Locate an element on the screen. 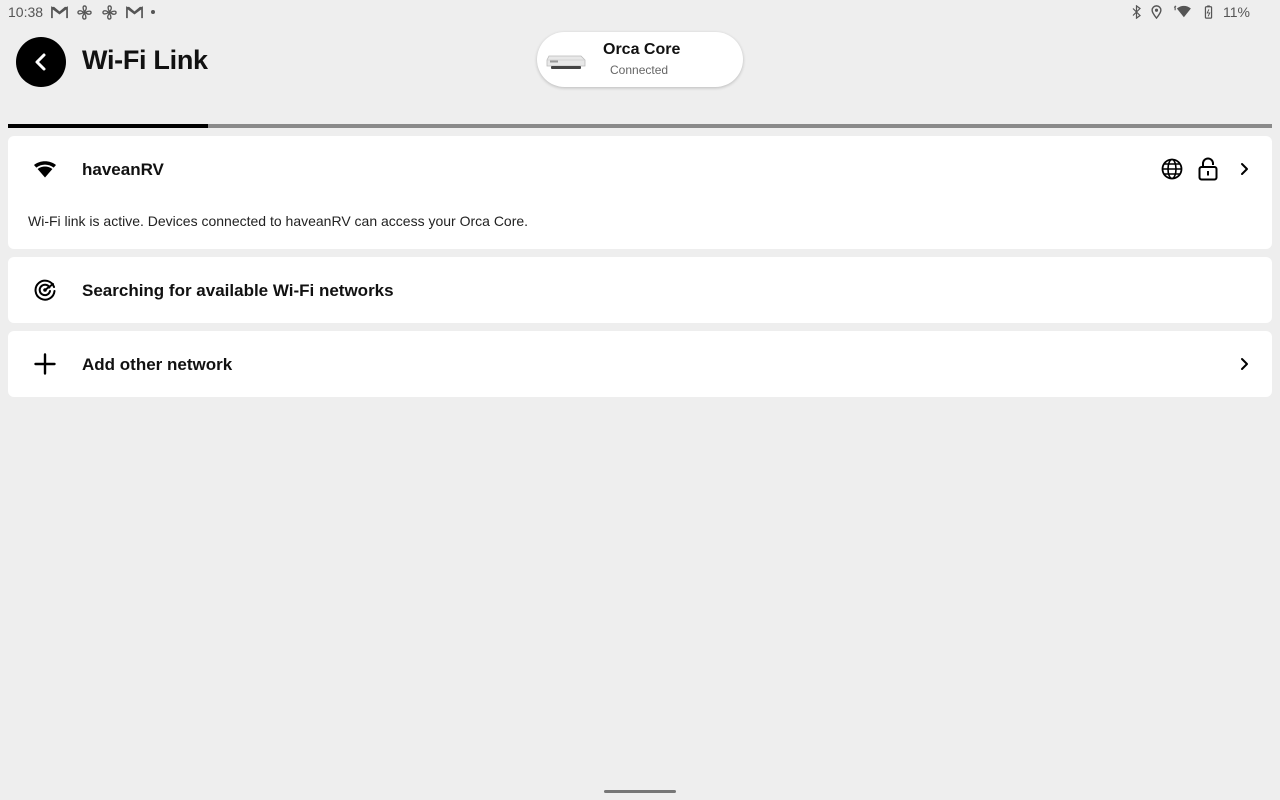 This screenshot has width=1280, height=800. device-status: Connected is located at coordinates (639, 70).